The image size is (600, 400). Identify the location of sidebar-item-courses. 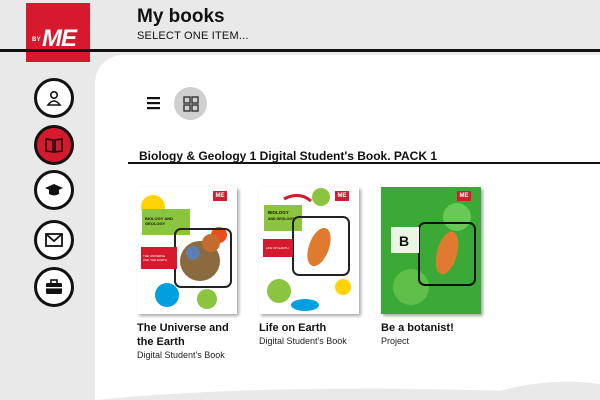
(54, 190).